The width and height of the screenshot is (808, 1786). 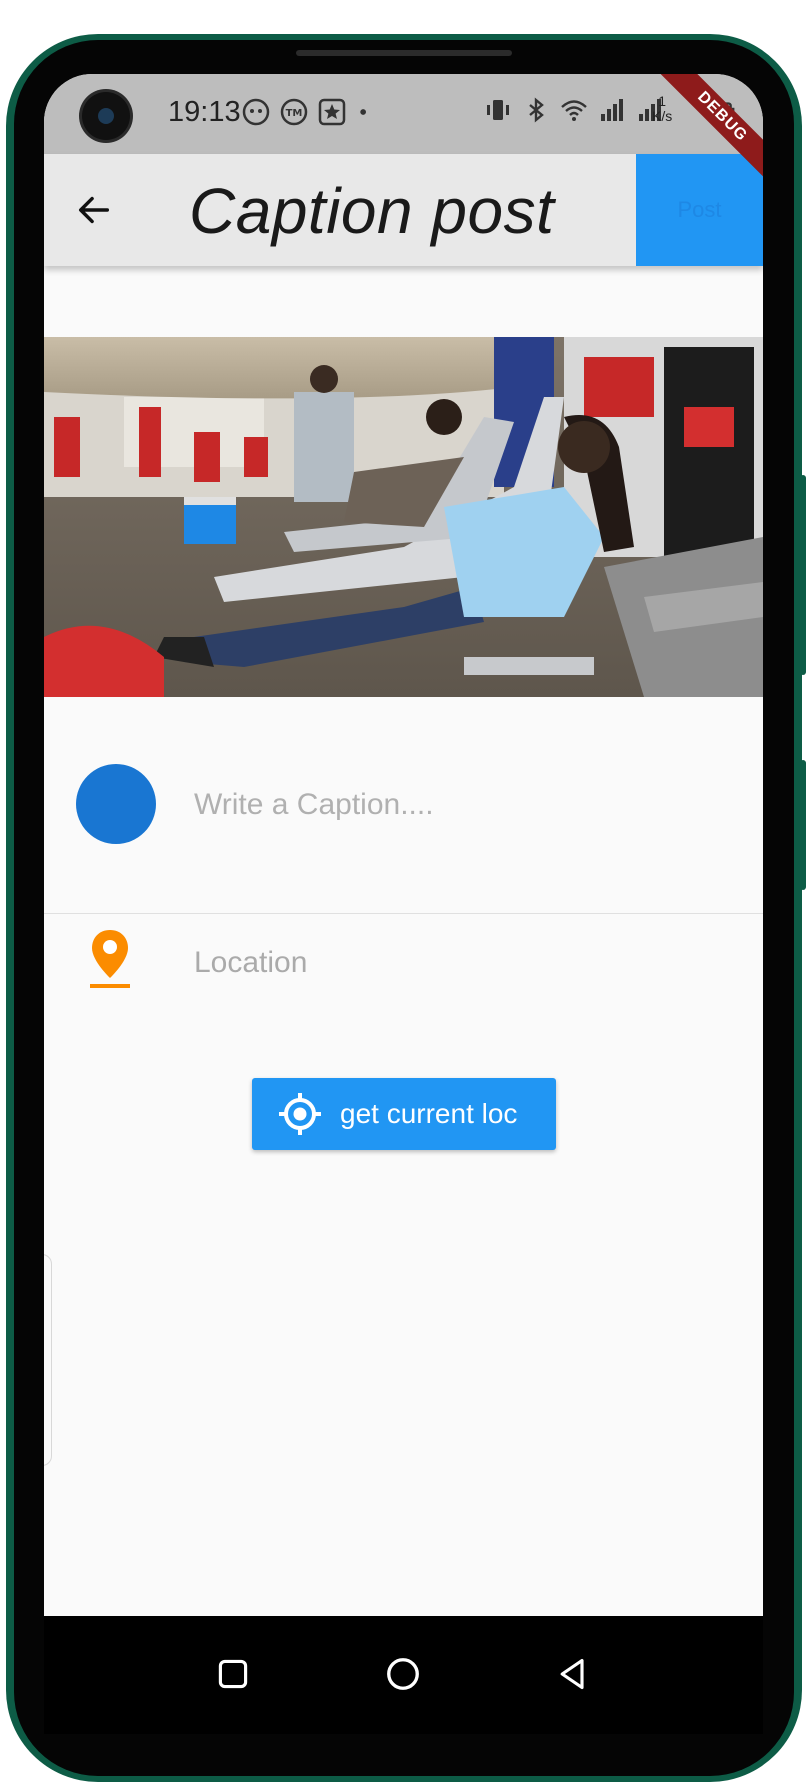 I want to click on location-input, so click(x=464, y=963).